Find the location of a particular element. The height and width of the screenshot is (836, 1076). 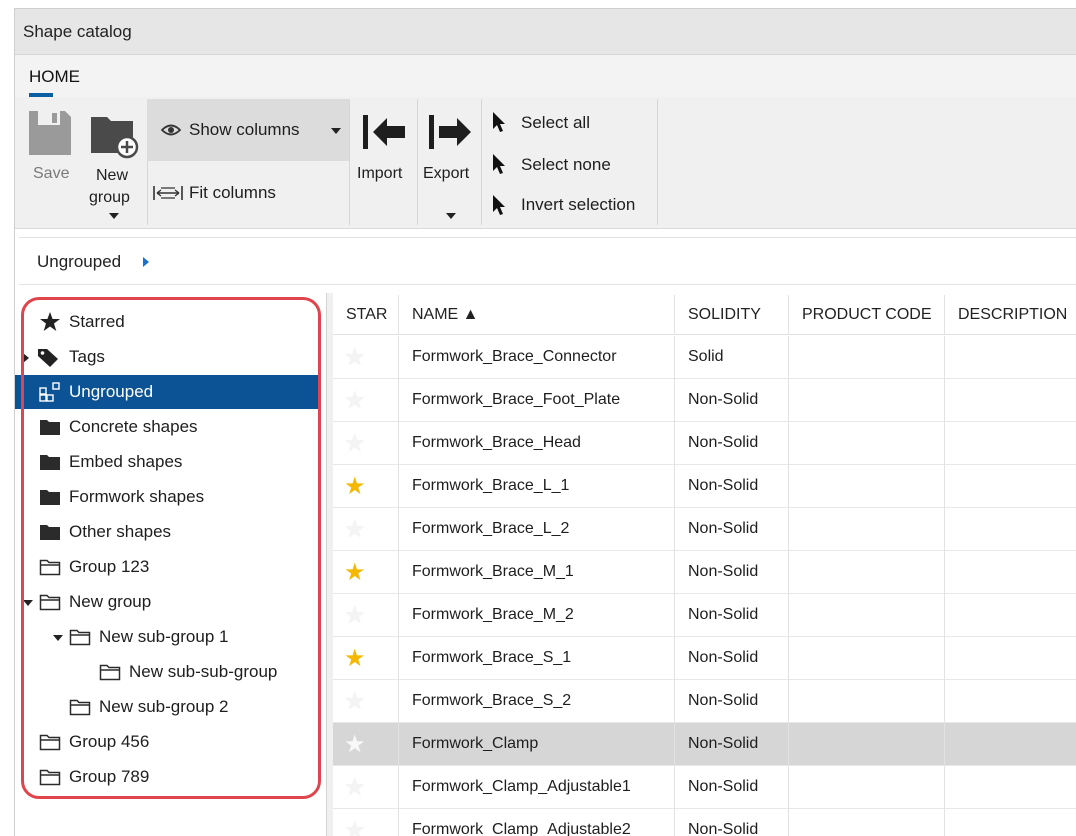

select-none-button: Select none is located at coordinates (570, 163).